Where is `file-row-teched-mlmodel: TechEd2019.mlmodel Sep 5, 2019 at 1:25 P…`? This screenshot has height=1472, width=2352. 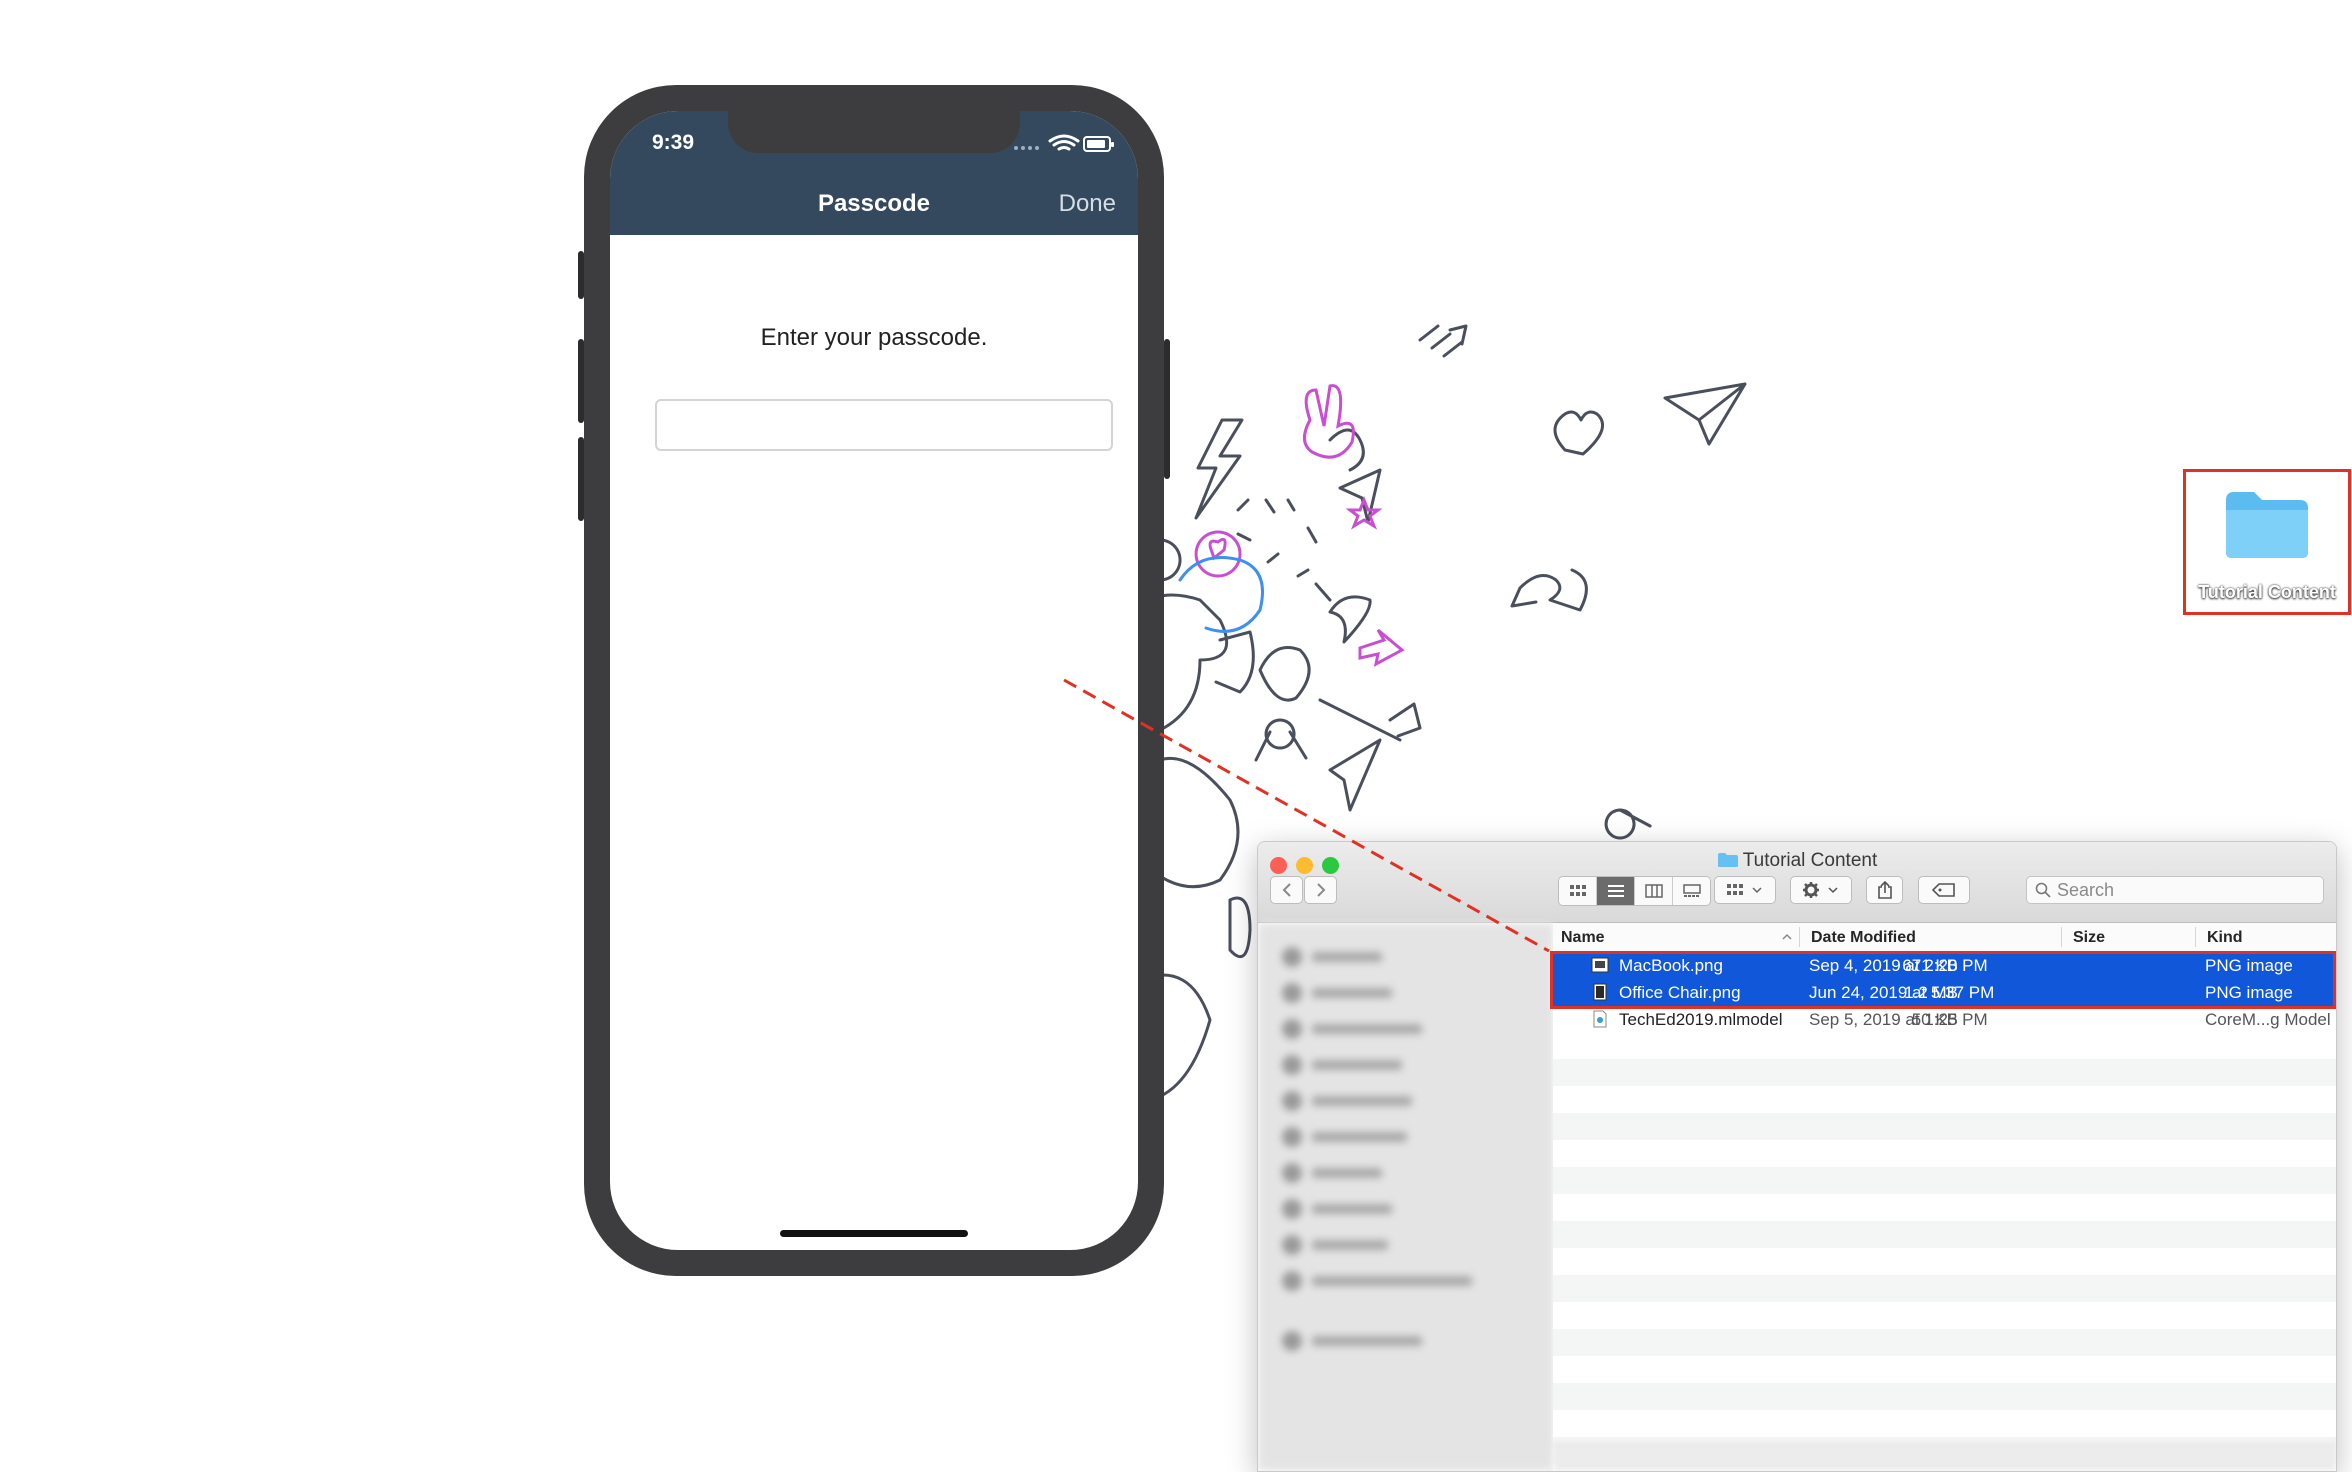
file-row-teched-mlmodel: TechEd2019.mlmodel Sep 5, 2019 at 1:25 P… is located at coordinates (1944, 1019).